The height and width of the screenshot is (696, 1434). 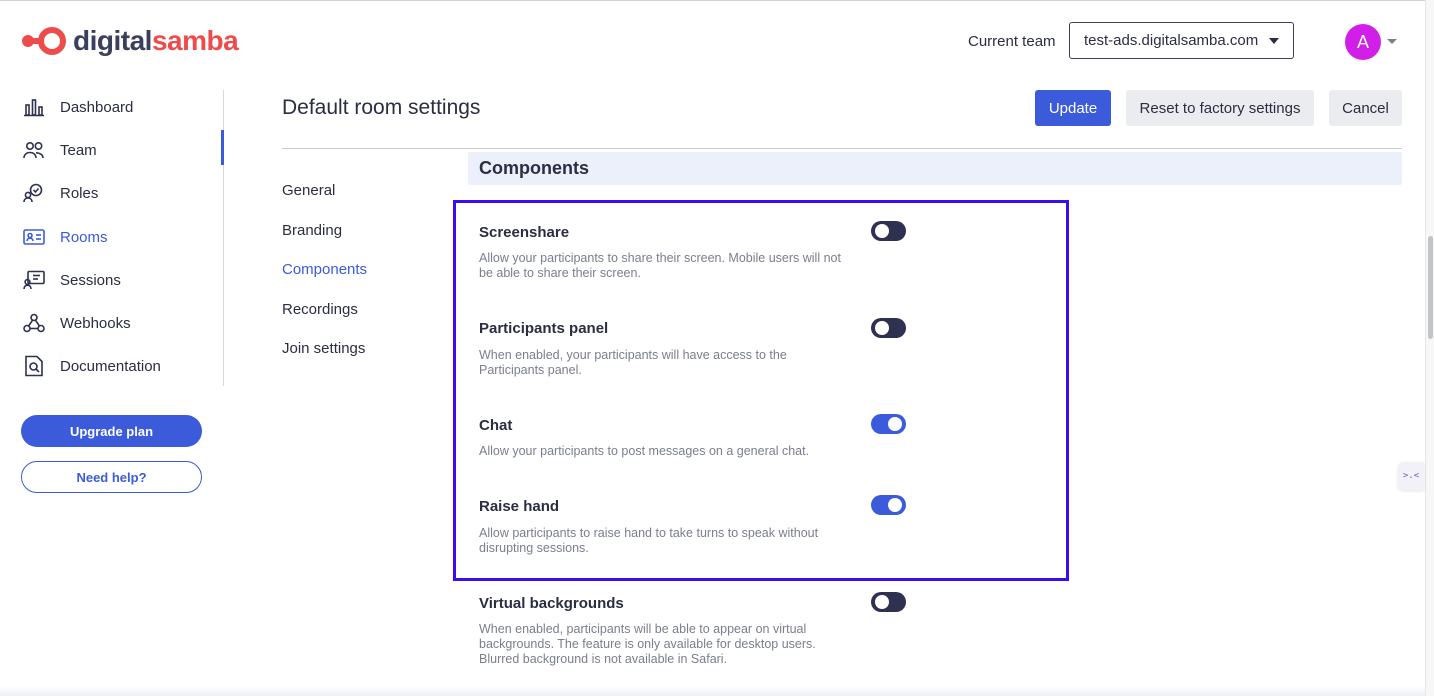 What do you see at coordinates (1274, 41) in the screenshot?
I see `chevron-down-icon` at bounding box center [1274, 41].